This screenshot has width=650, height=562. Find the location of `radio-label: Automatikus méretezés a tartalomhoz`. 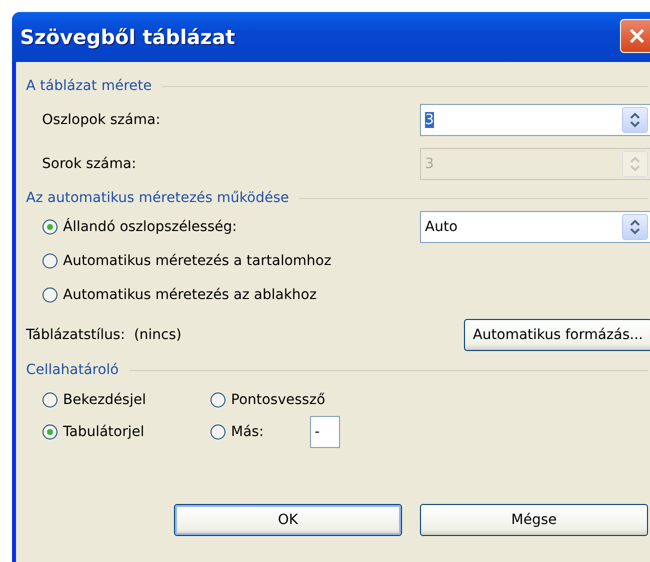

radio-label: Automatikus méretezés a tartalomhoz is located at coordinates (197, 261).